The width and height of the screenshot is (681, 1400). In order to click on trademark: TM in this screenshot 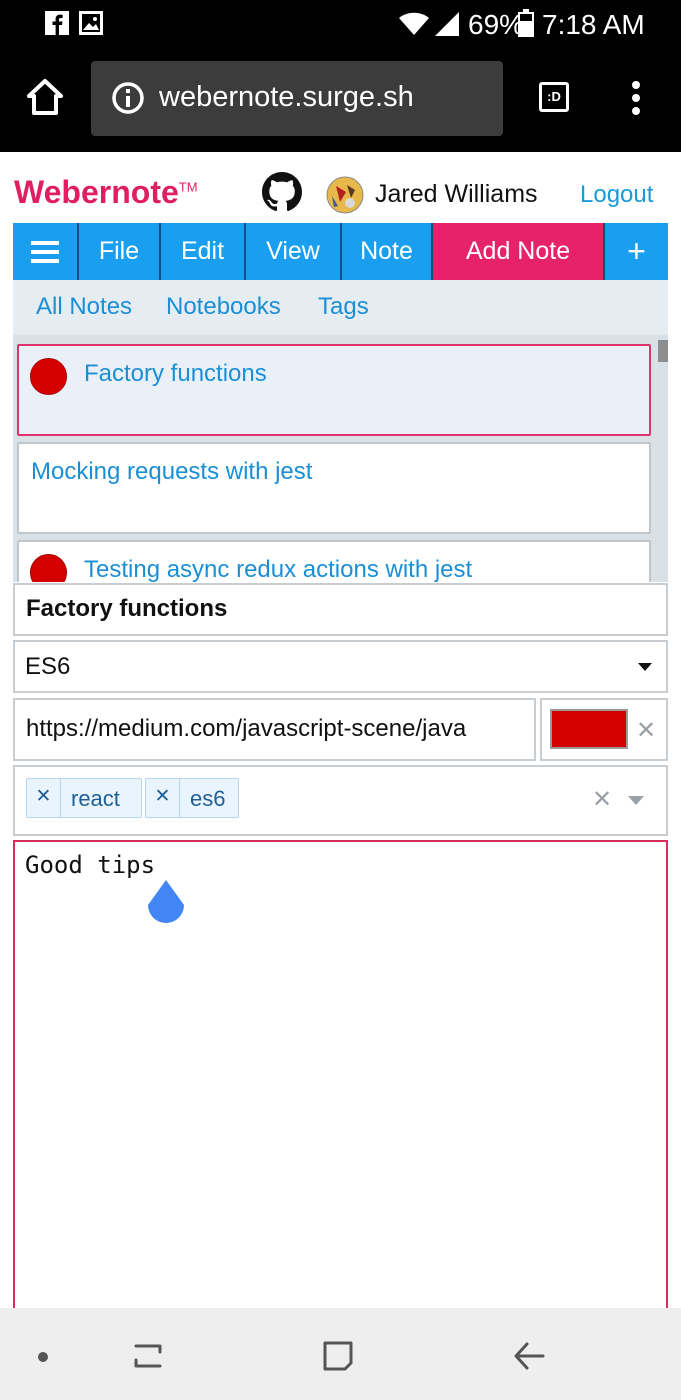, I will do `click(188, 187)`.